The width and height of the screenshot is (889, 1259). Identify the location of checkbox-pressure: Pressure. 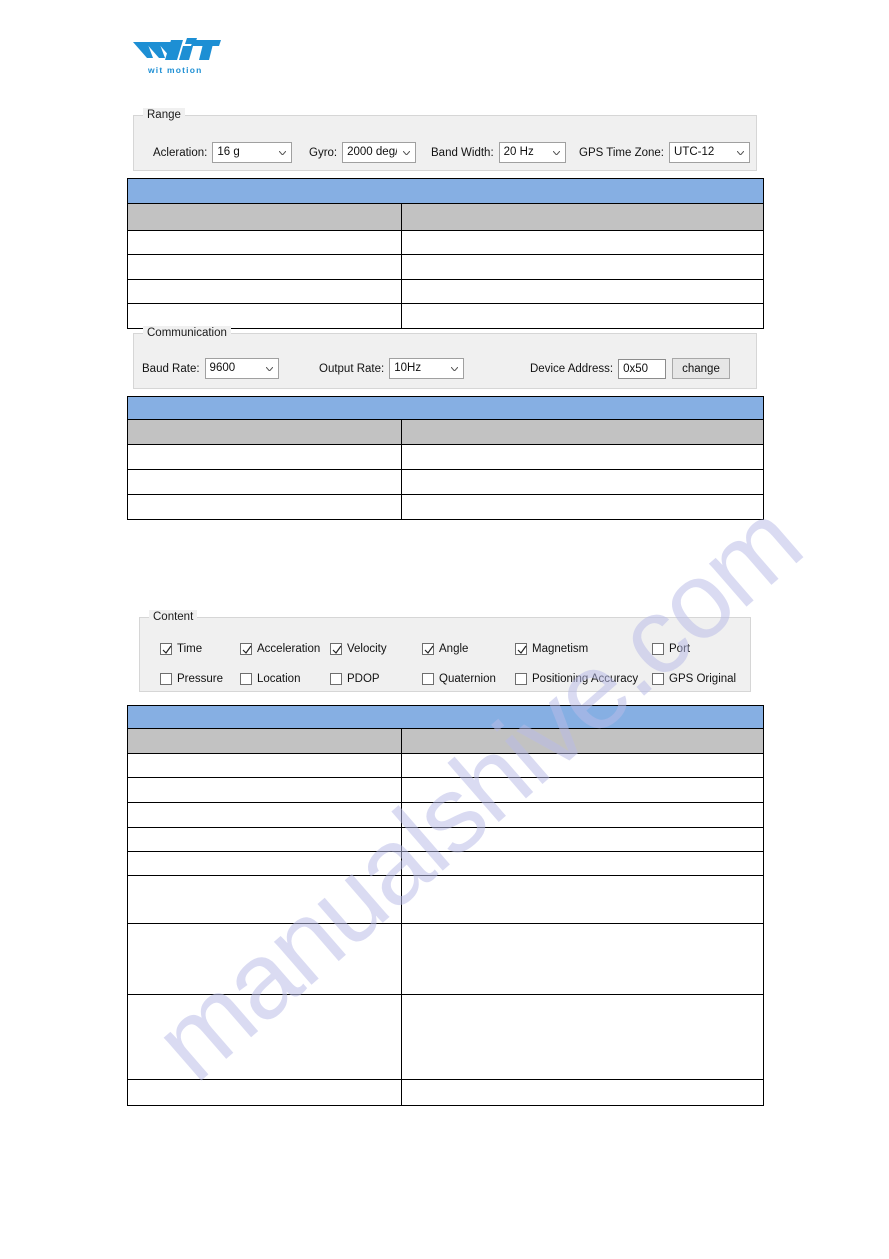
(191, 679).